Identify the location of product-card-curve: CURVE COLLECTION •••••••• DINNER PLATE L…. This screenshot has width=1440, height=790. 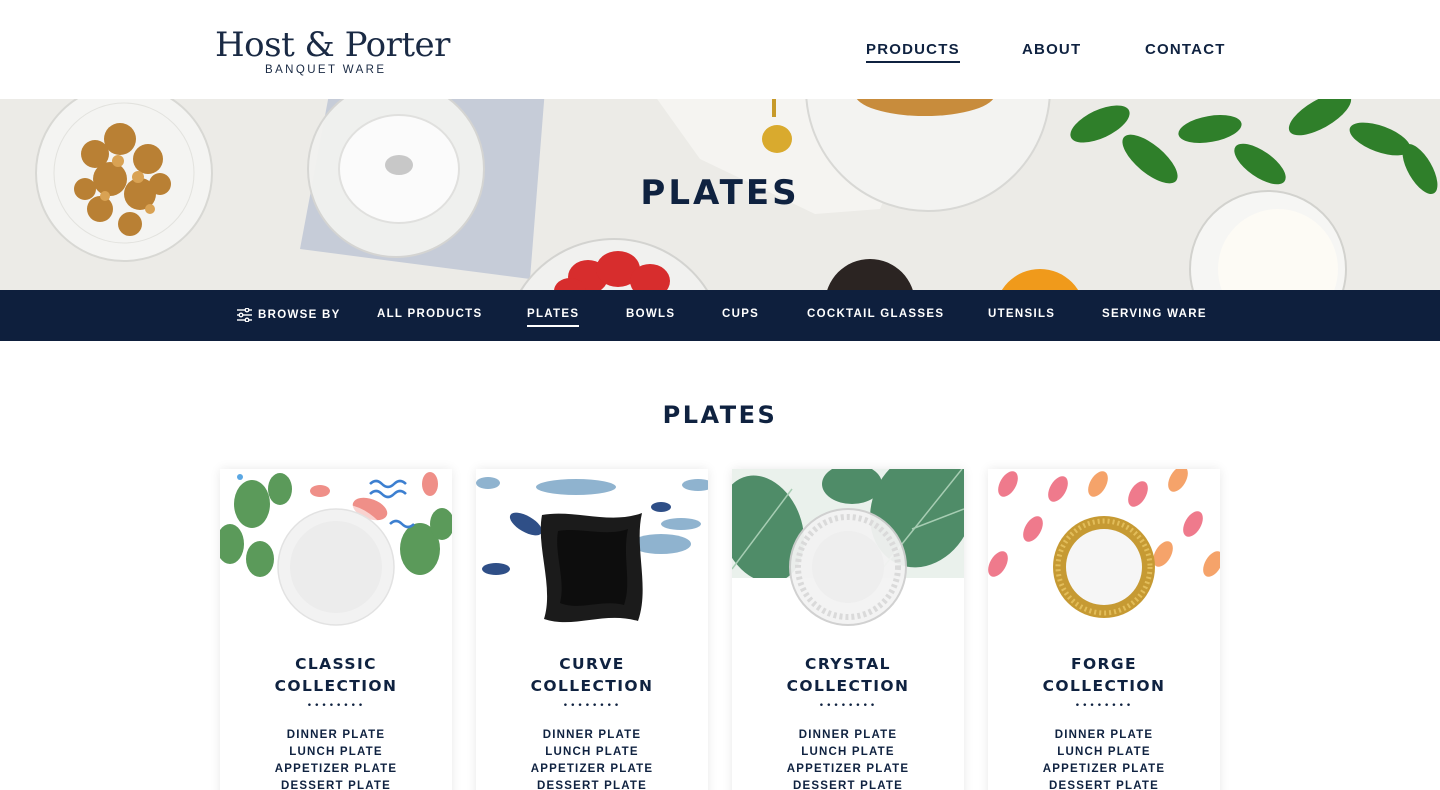
(592, 629).